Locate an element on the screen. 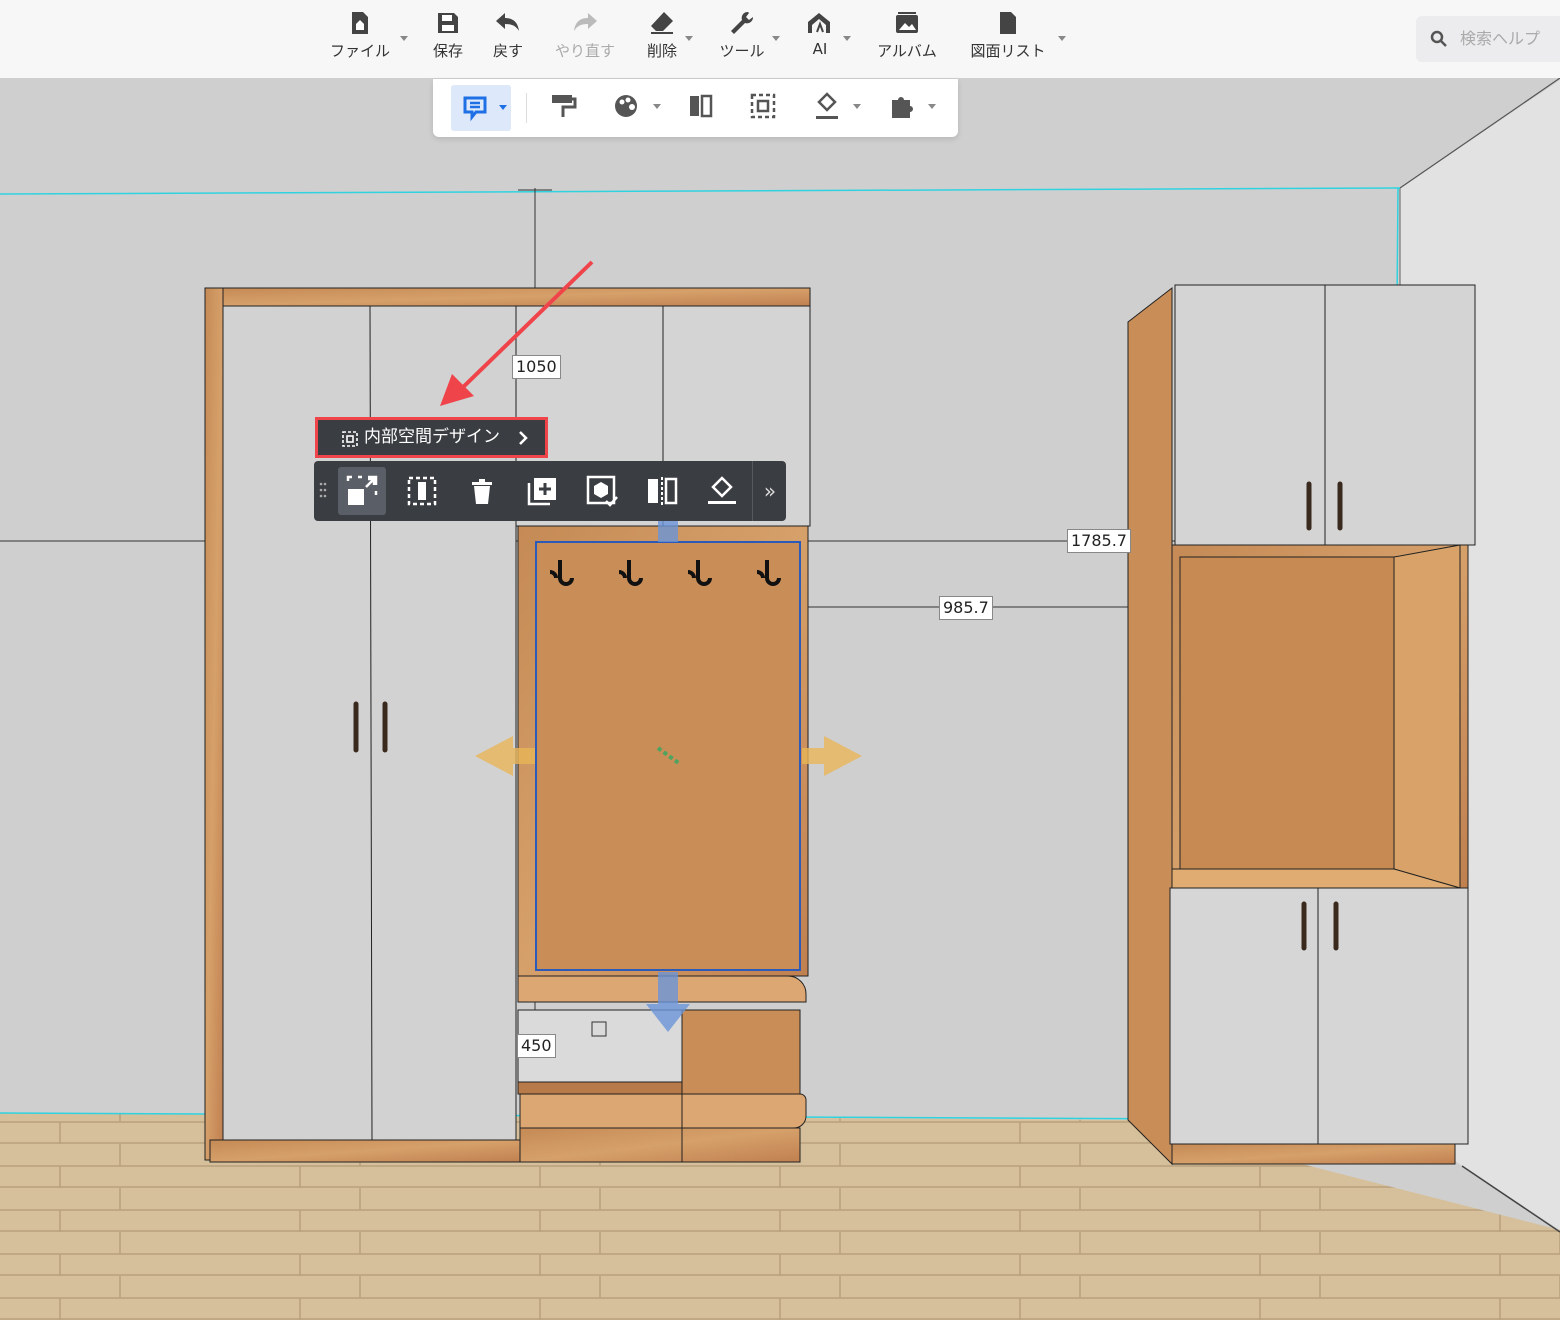  trash-icon is located at coordinates (482, 491).